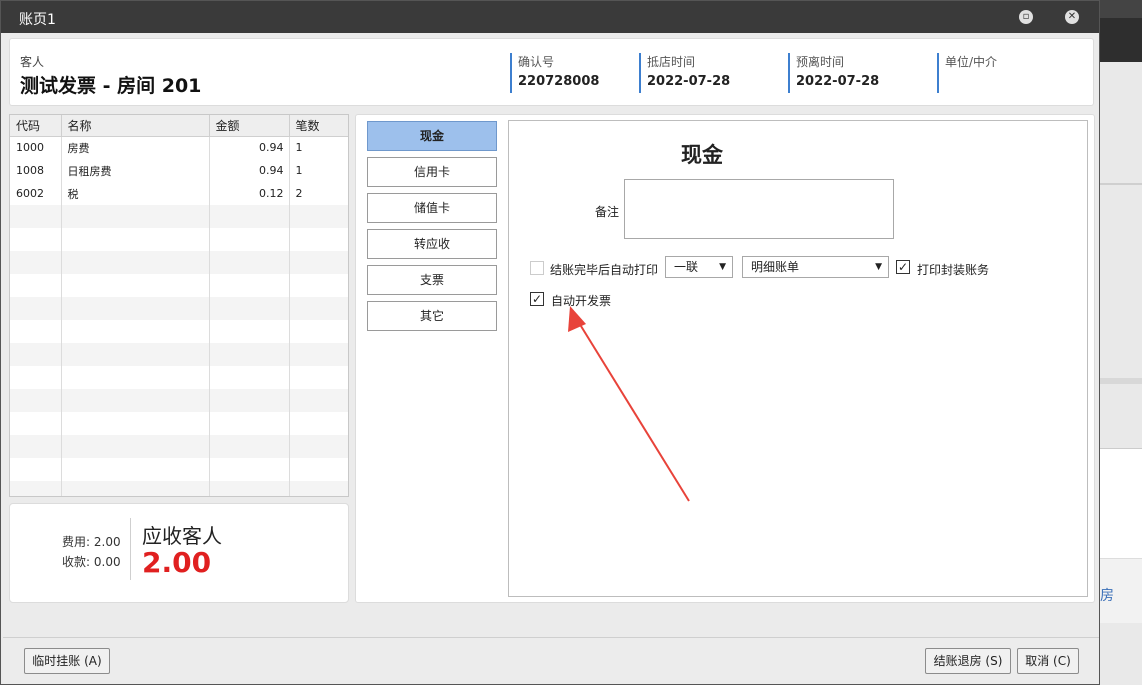 Image resolution: width=1142 pixels, height=685 pixels. I want to click on table-row: 6002 税 0.12 2, so click(179, 193).